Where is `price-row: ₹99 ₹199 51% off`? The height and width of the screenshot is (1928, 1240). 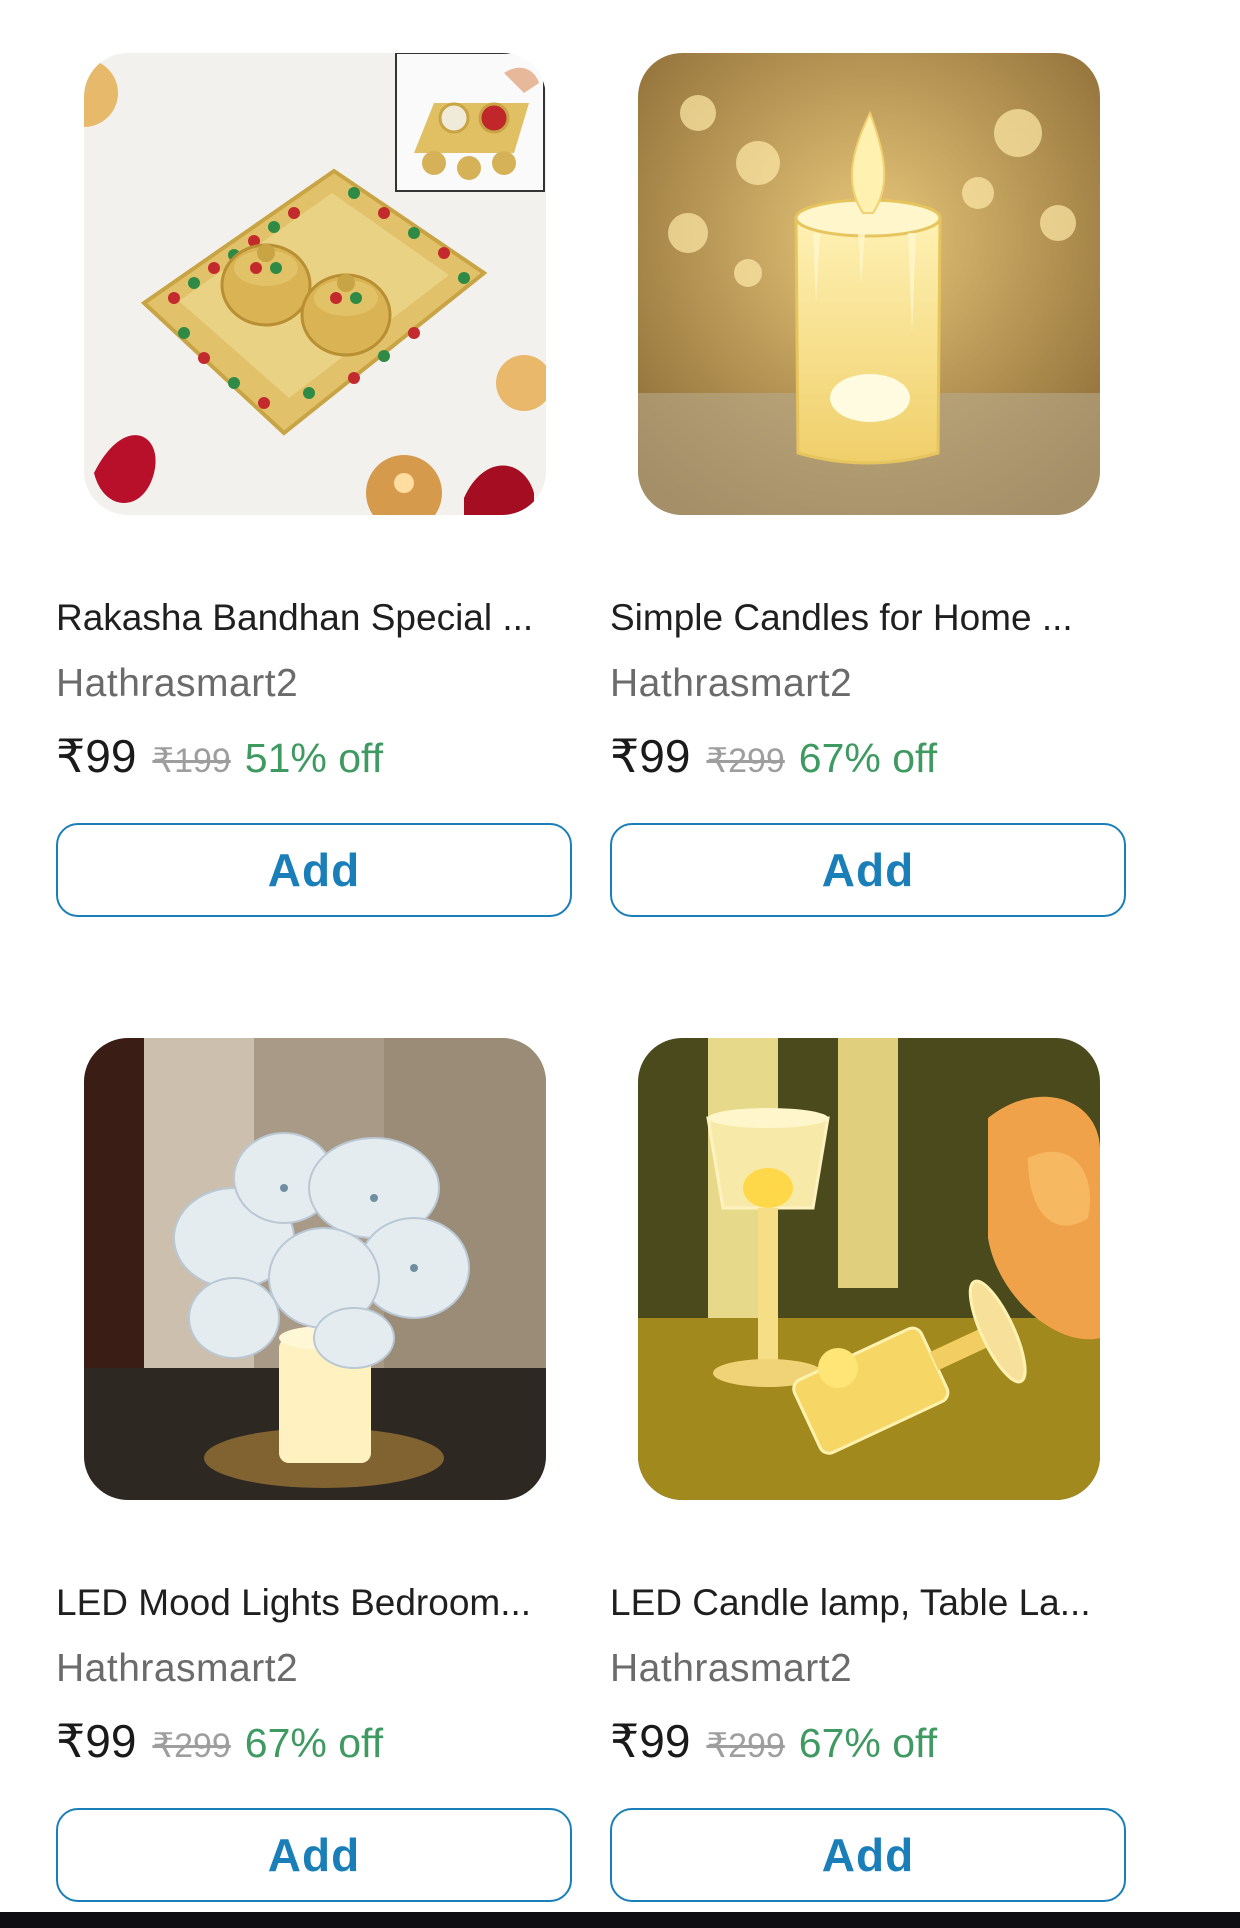
price-row: ₹99 ₹199 51% off is located at coordinates (219, 759).